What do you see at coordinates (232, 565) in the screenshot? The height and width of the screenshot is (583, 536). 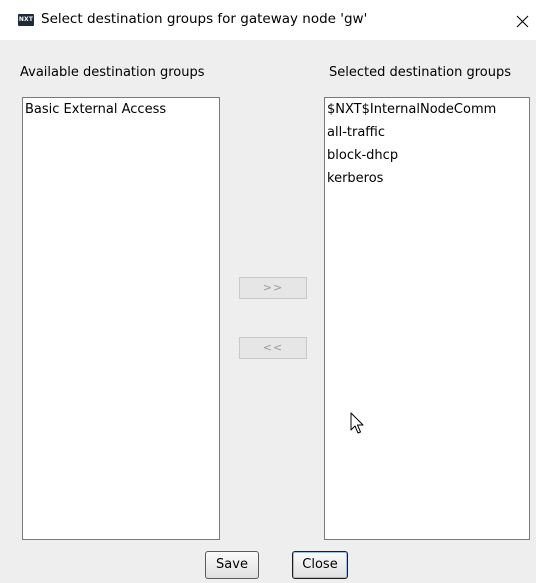 I see `save-button: Save` at bounding box center [232, 565].